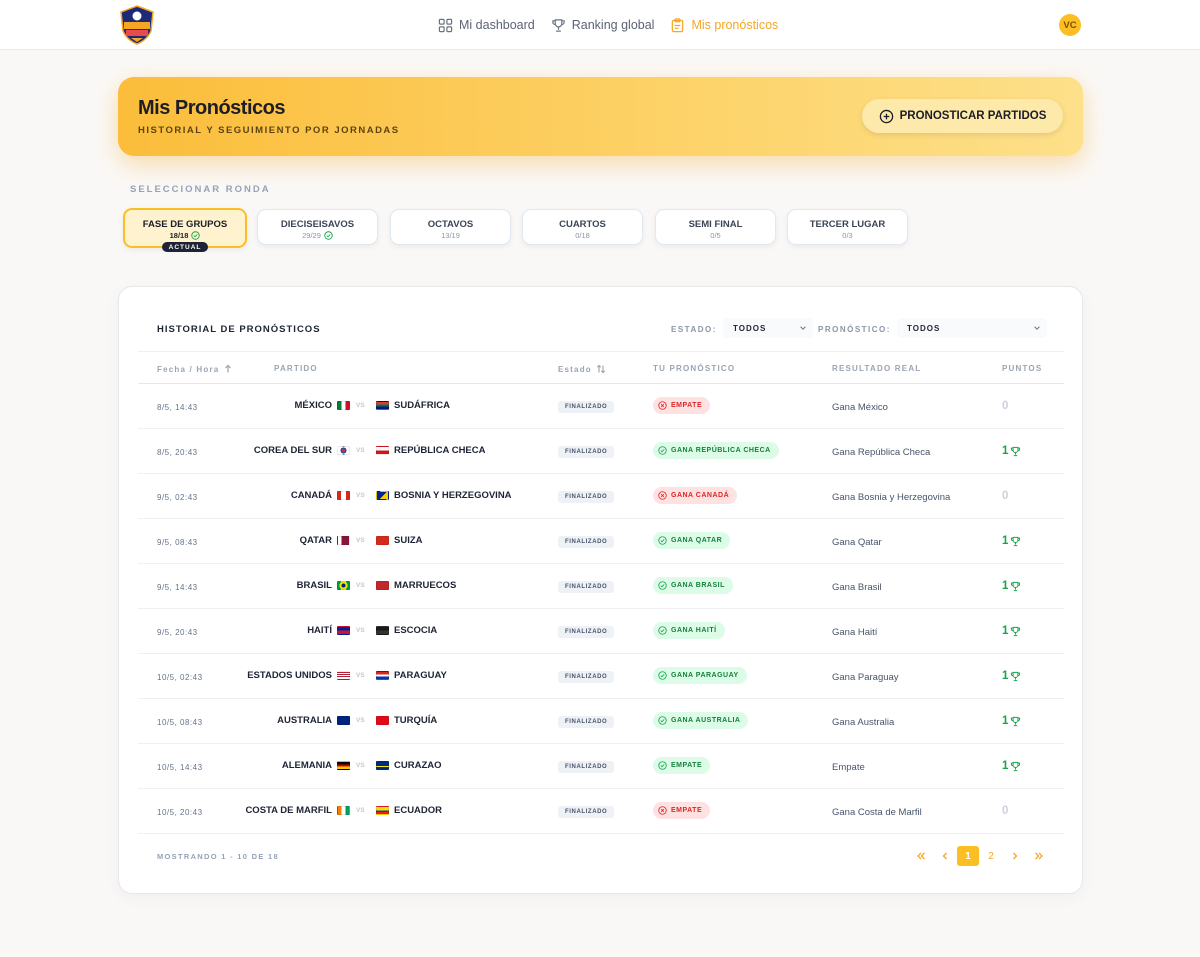 The width and height of the screenshot is (1200, 957). I want to click on away-team: BOSNIA Y HERZEGOVINA, so click(444, 495).